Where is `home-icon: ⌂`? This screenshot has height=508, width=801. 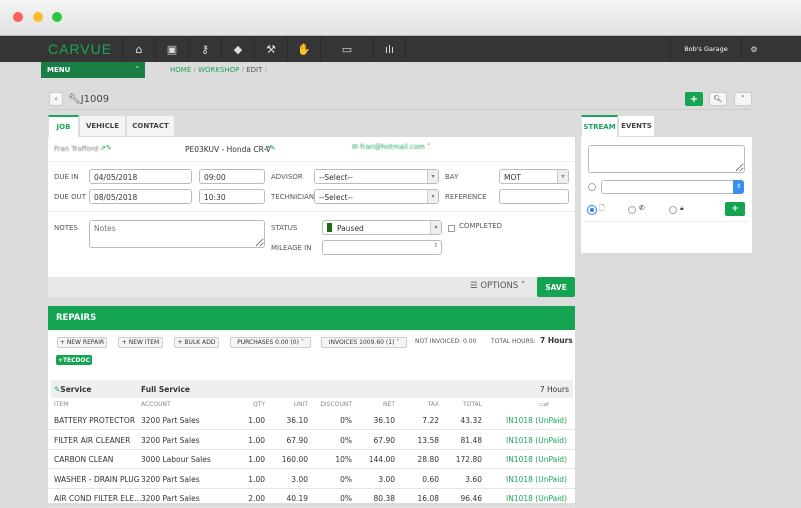
home-icon: ⌂ is located at coordinates (138, 49).